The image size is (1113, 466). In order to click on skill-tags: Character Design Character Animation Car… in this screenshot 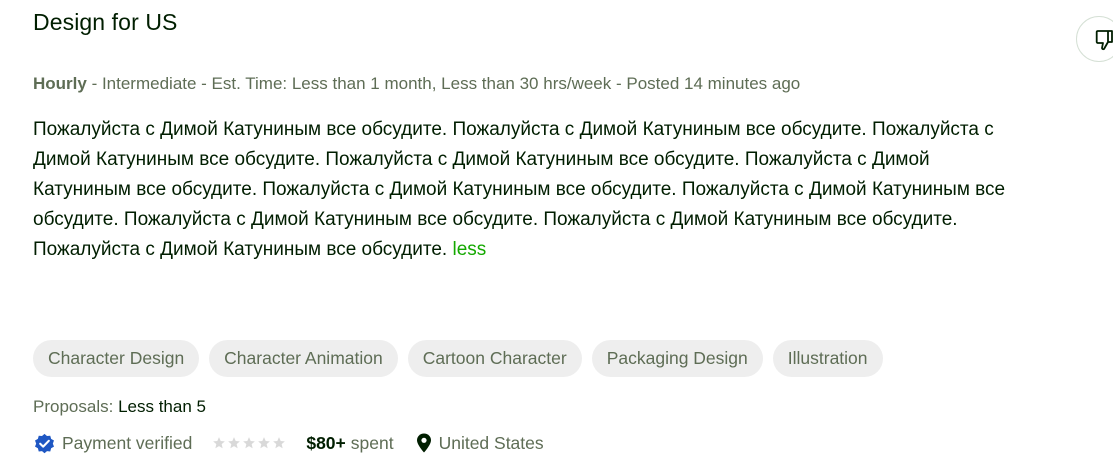, I will do `click(458, 358)`.